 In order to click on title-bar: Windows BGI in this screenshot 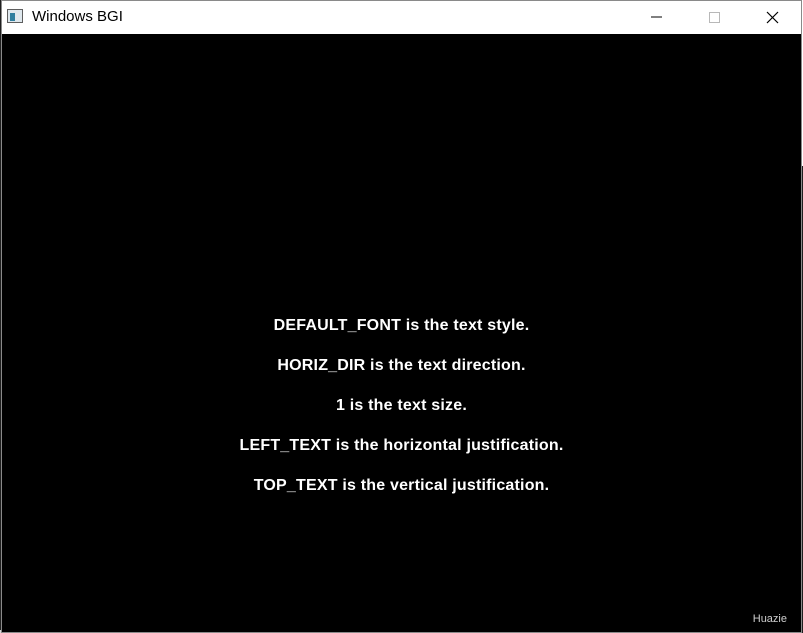, I will do `click(401, 17)`.